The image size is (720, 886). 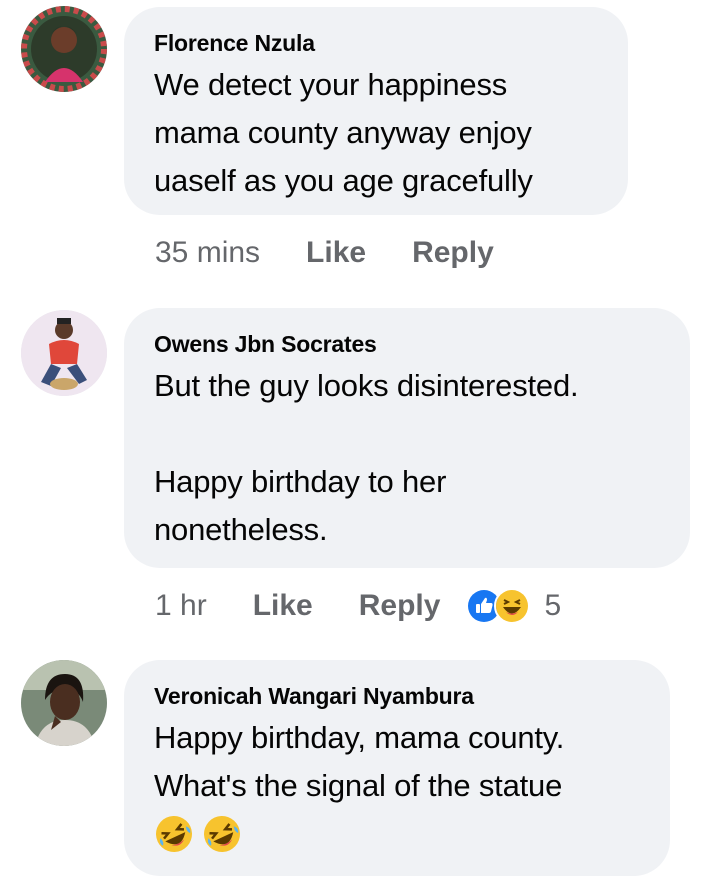 What do you see at coordinates (407, 344) in the screenshot?
I see `comment-author: Owens Jbn Socrates` at bounding box center [407, 344].